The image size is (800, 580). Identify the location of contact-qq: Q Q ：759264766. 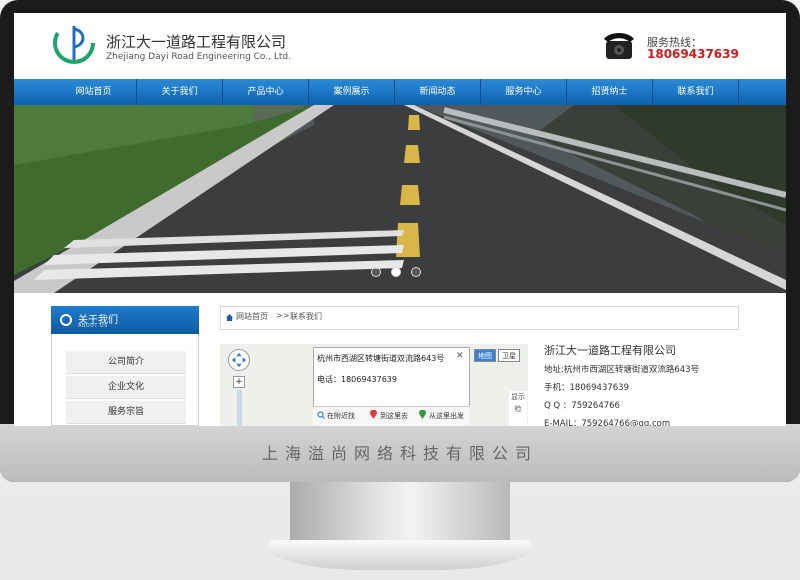
(582, 406).